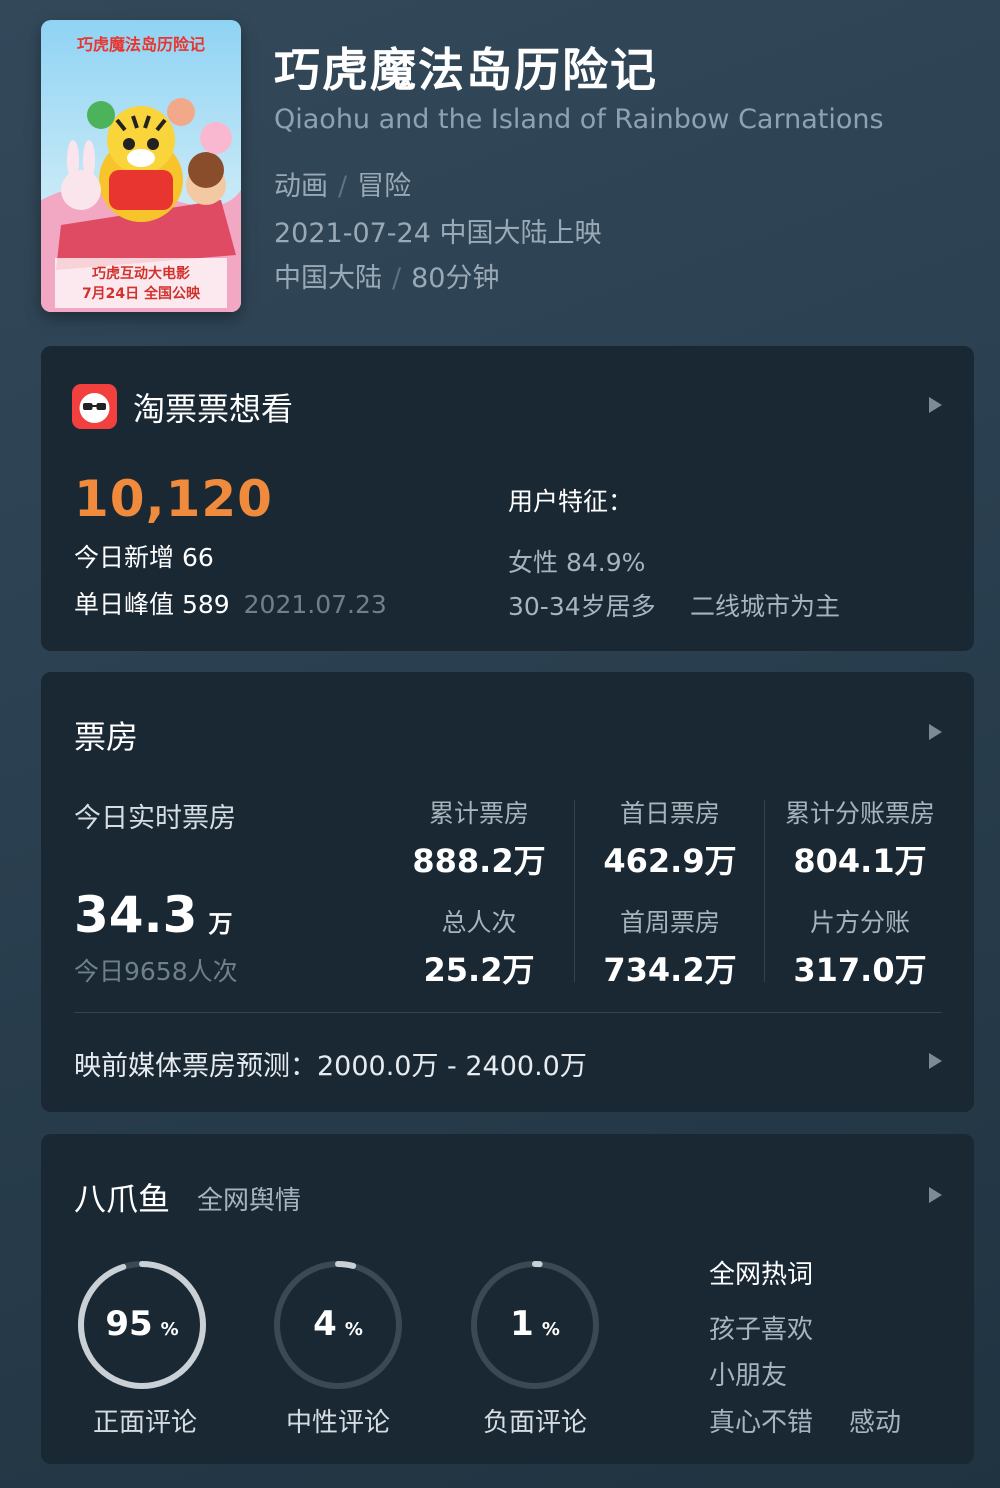 The height and width of the screenshot is (1488, 1000). I want to click on movie-region-duration: 中国大陆 / 80分钟, so click(386, 275).